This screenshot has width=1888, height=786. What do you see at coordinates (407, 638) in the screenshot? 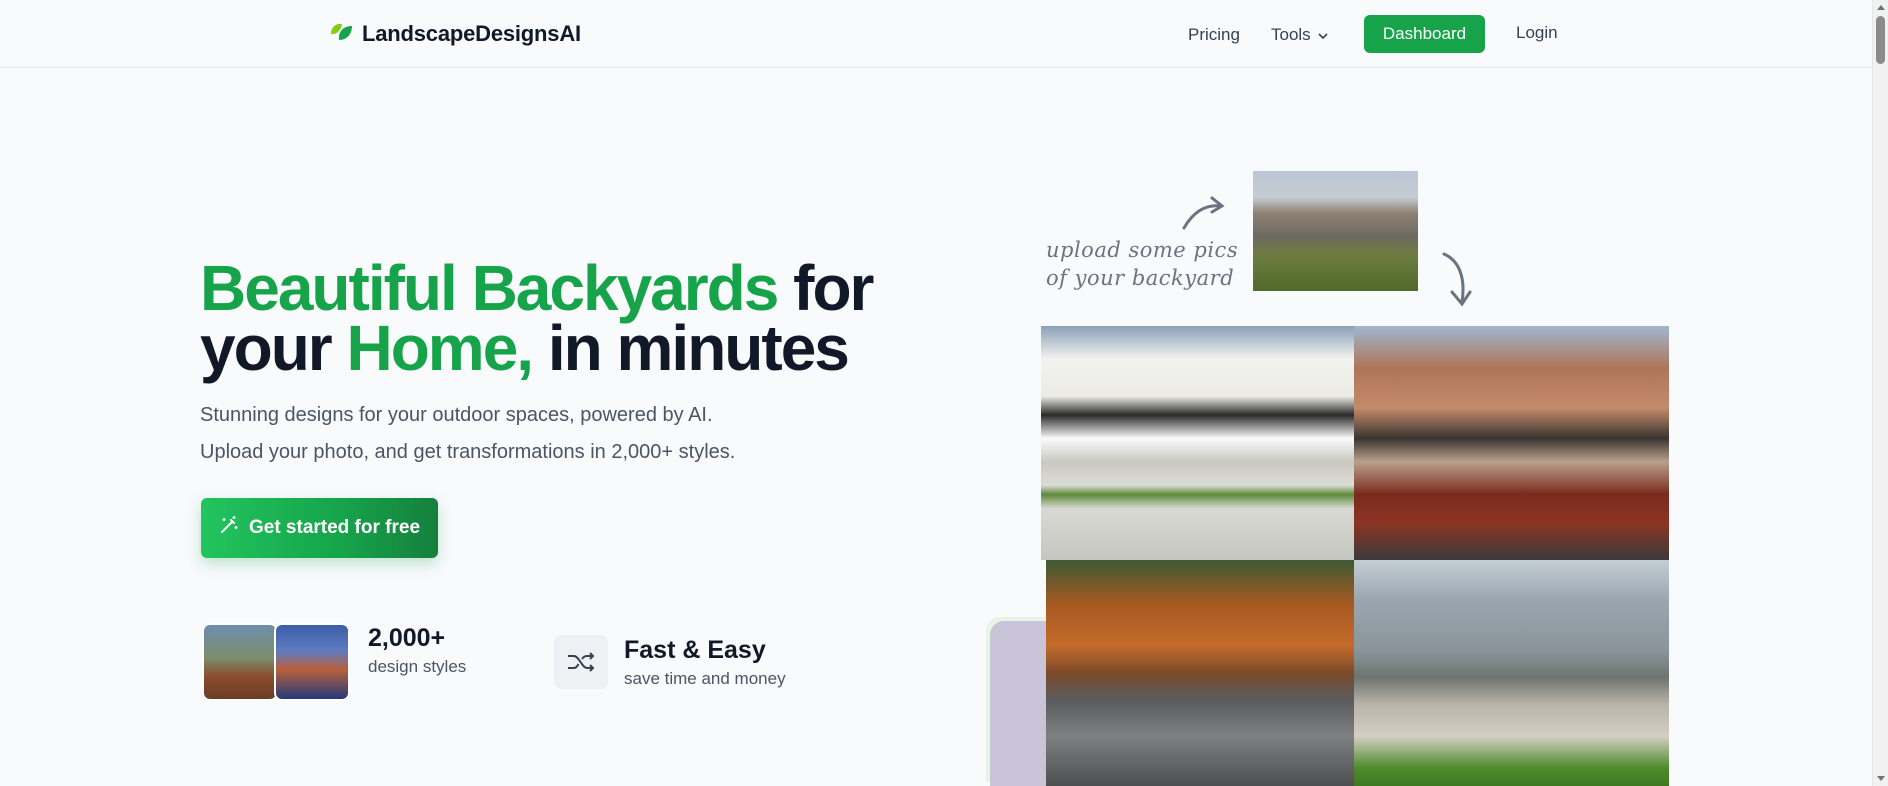
I see `styles-count: 2,000+` at bounding box center [407, 638].